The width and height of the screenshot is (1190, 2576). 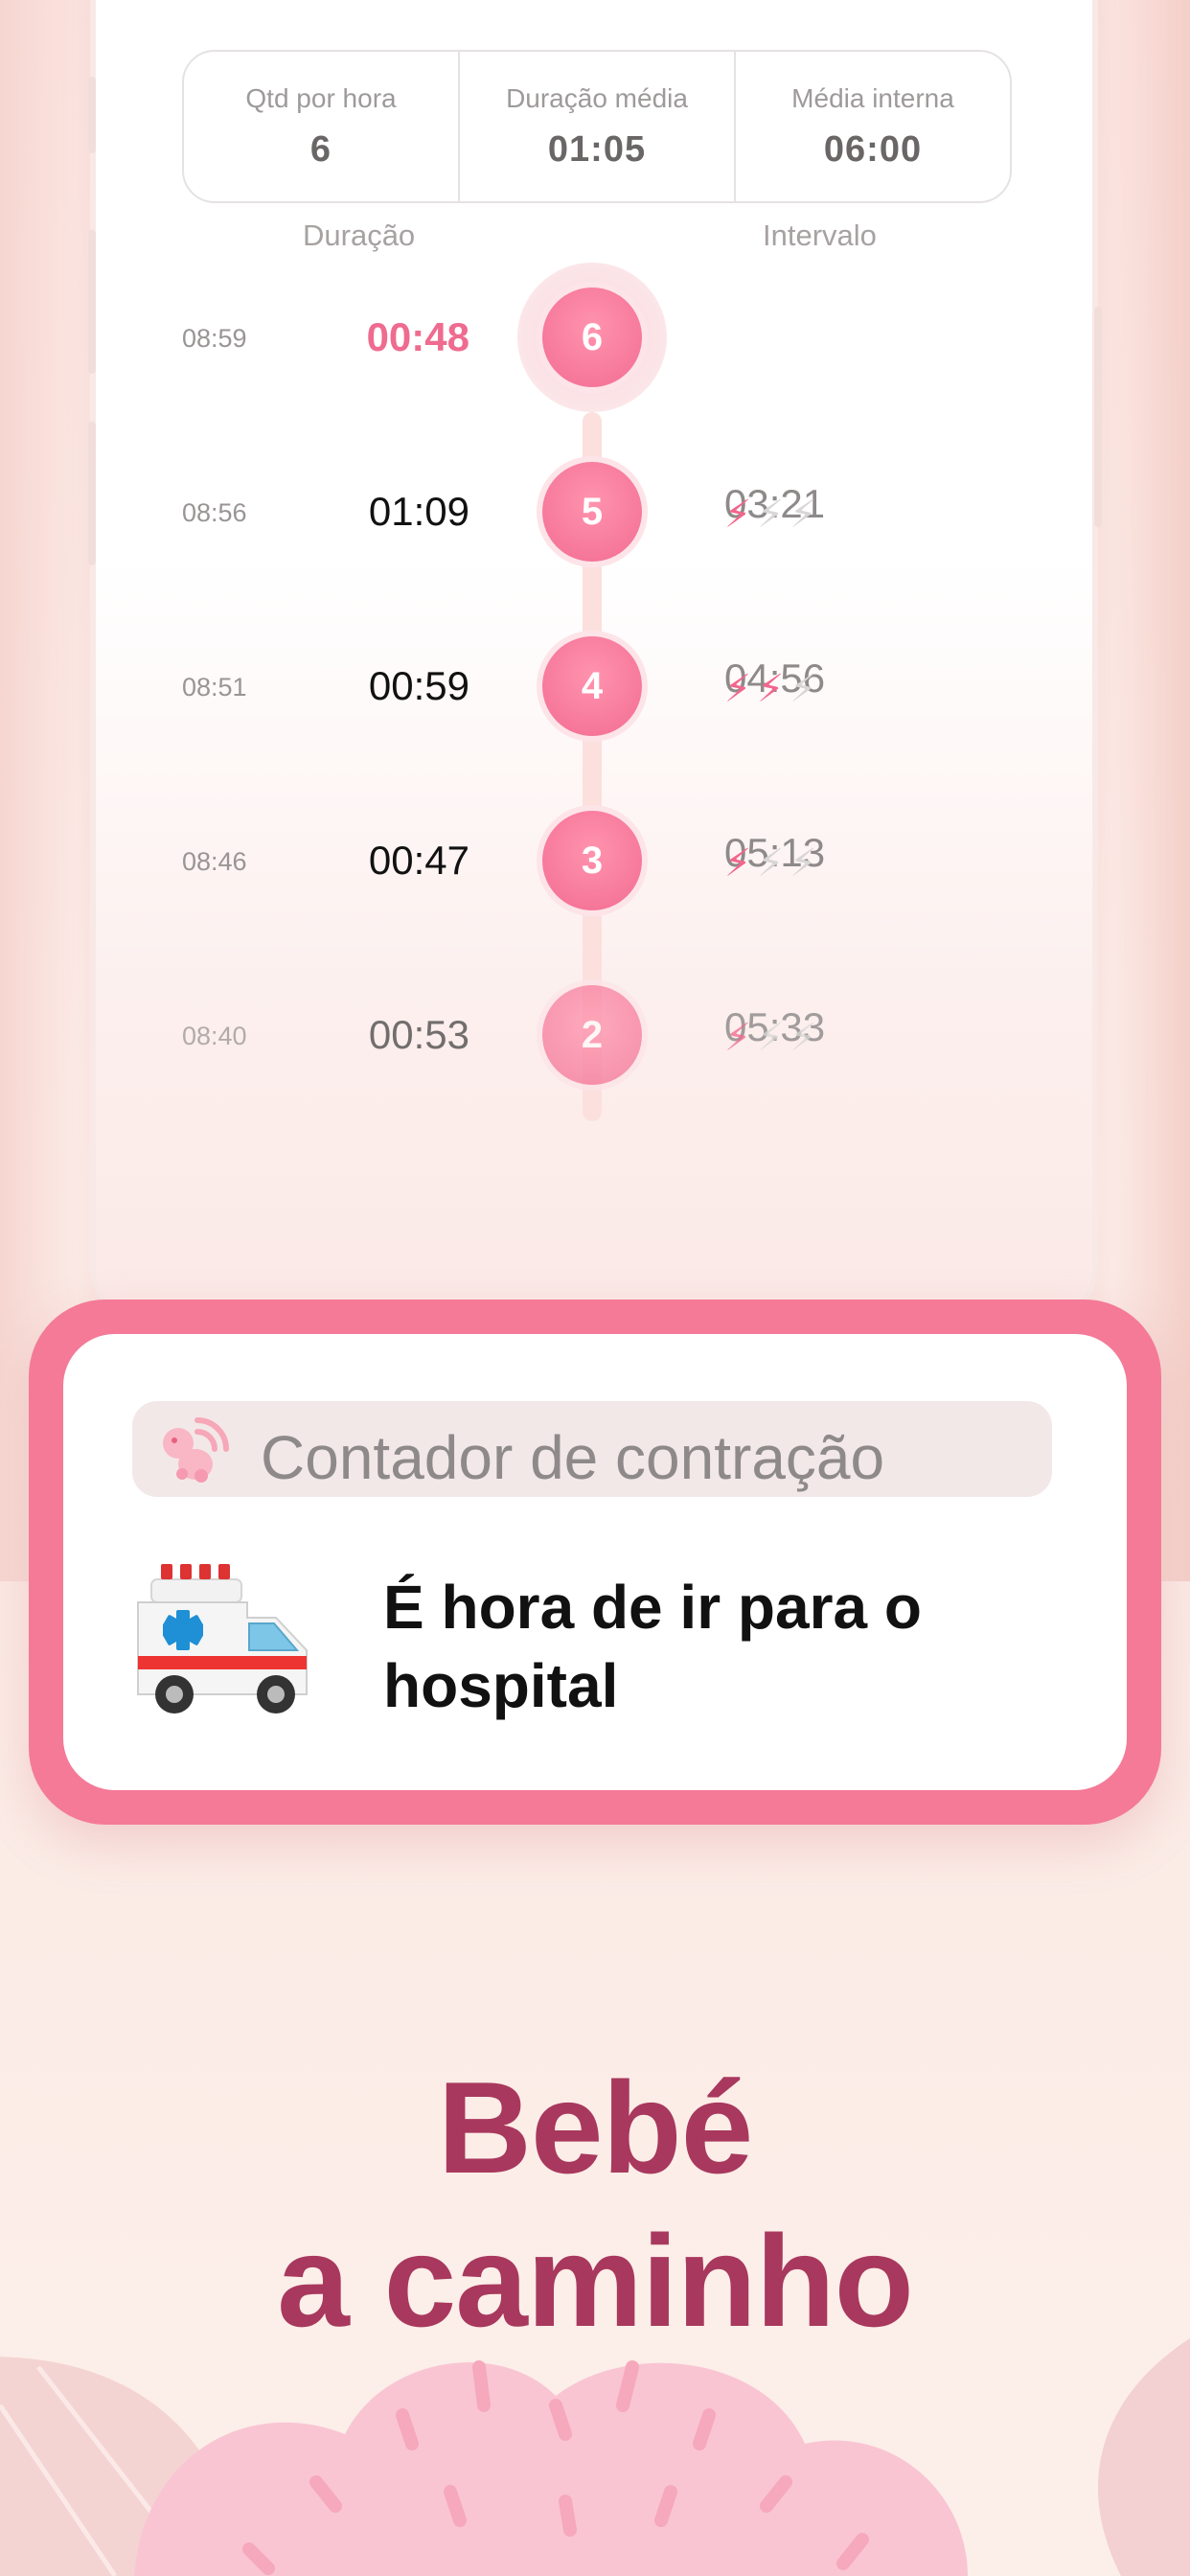 What do you see at coordinates (595, 2457) in the screenshot?
I see `decorative-leaves` at bounding box center [595, 2457].